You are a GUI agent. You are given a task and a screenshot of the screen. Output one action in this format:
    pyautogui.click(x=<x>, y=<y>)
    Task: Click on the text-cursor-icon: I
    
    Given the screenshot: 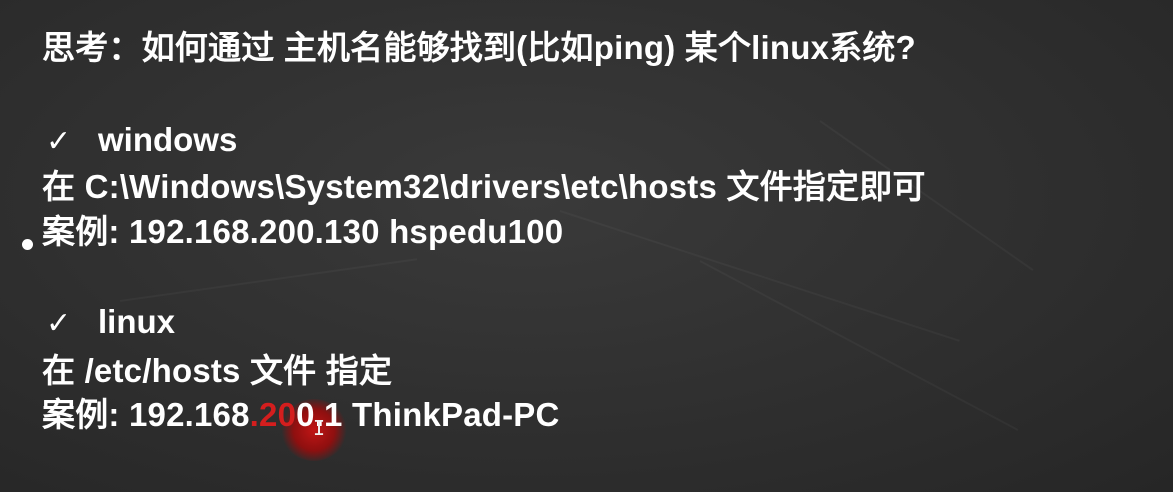 What is the action you would take?
    pyautogui.click(x=319, y=428)
    